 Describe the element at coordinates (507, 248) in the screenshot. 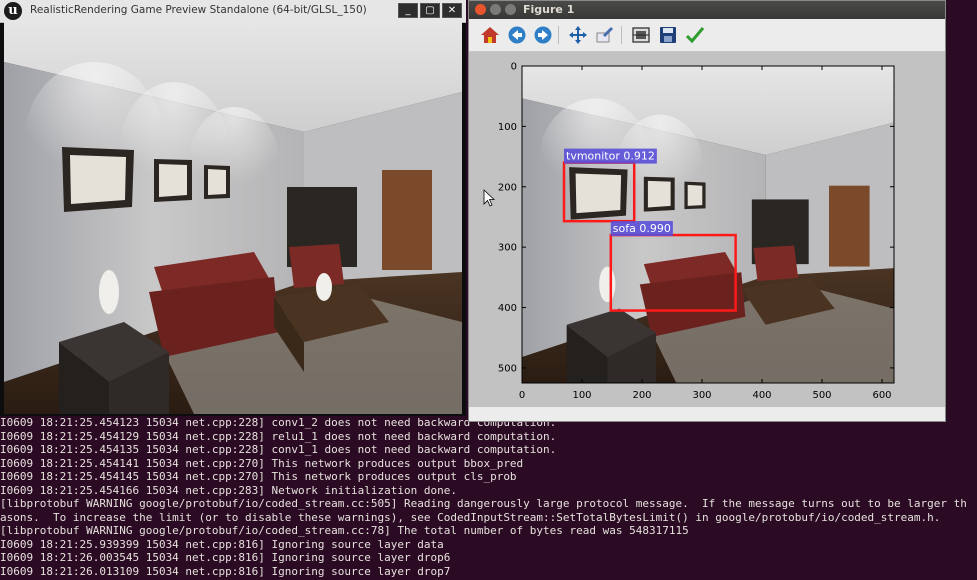

I see `y-tick-label: 300` at that location.